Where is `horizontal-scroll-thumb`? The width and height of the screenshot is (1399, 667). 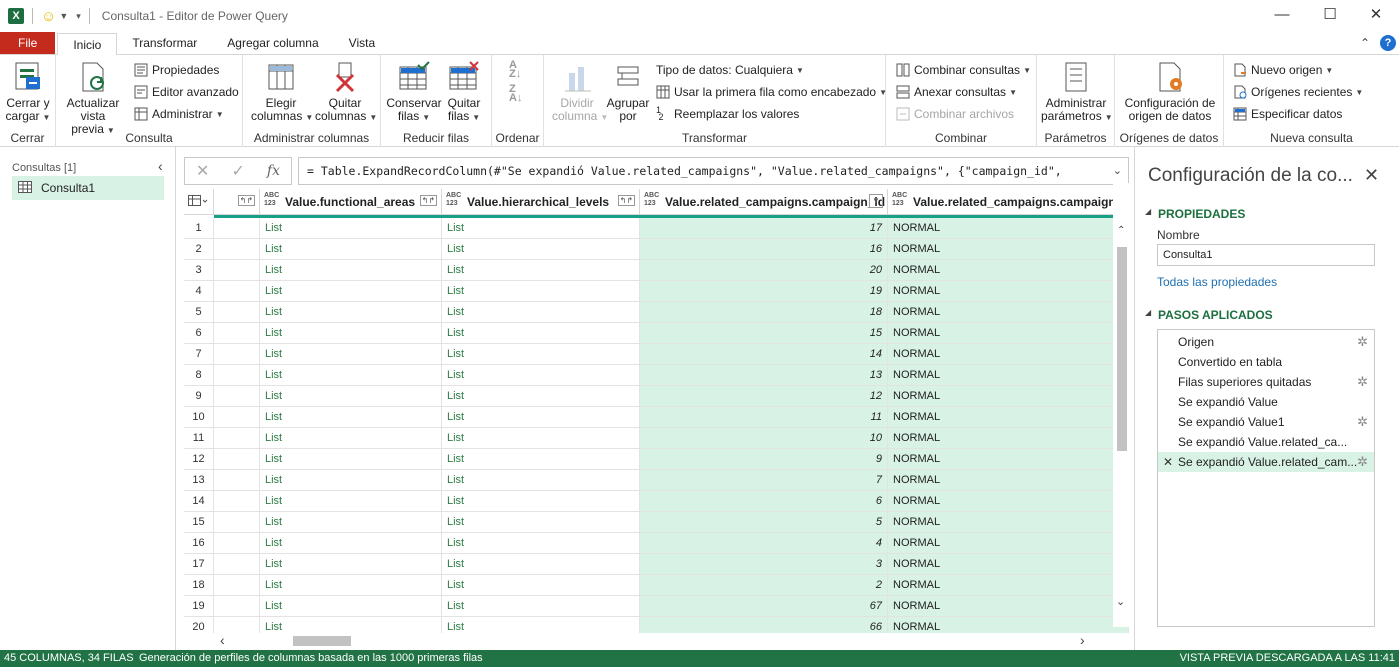 horizontal-scroll-thumb is located at coordinates (322, 641).